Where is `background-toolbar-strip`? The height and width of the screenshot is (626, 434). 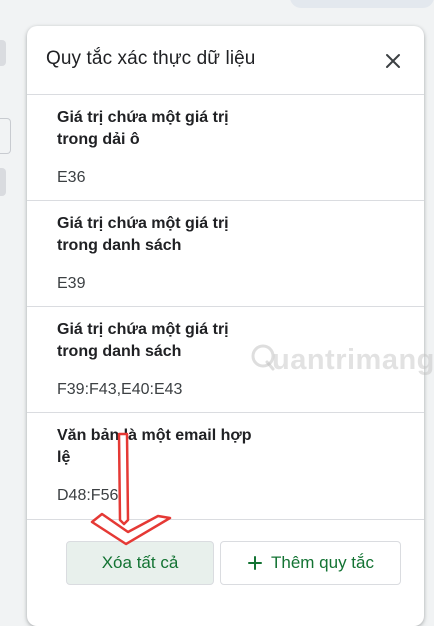 background-toolbar-strip is located at coordinates (362, 4).